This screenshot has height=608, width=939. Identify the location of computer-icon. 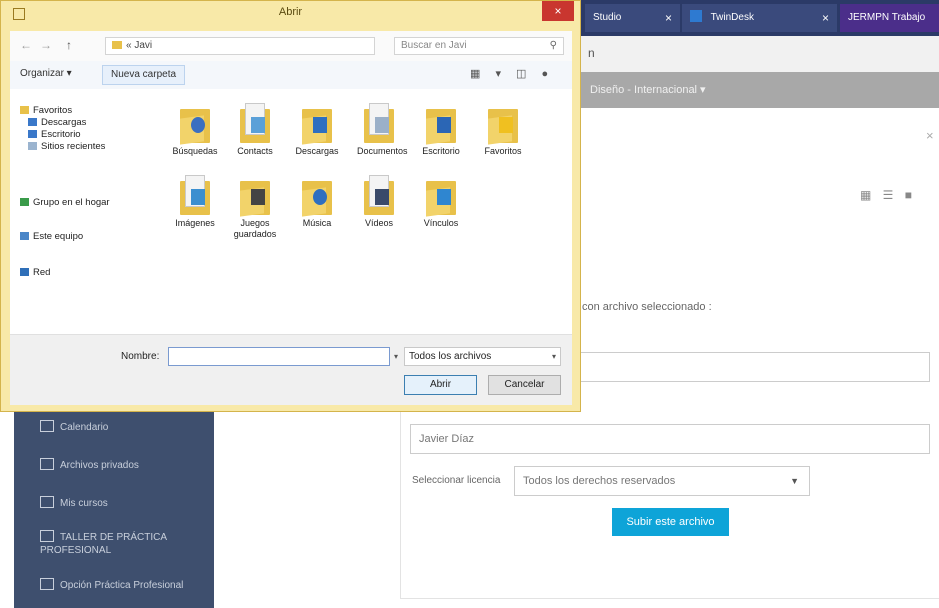
(24, 236).